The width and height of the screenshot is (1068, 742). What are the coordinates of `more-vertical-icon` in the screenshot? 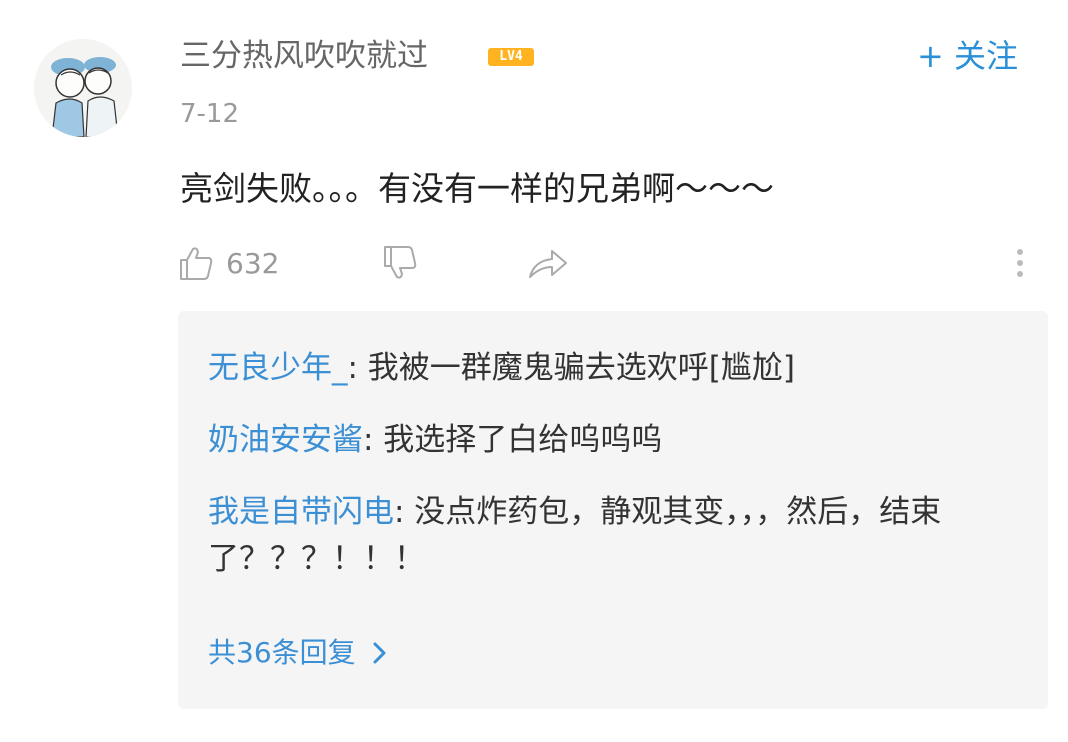 It's located at (1020, 263).